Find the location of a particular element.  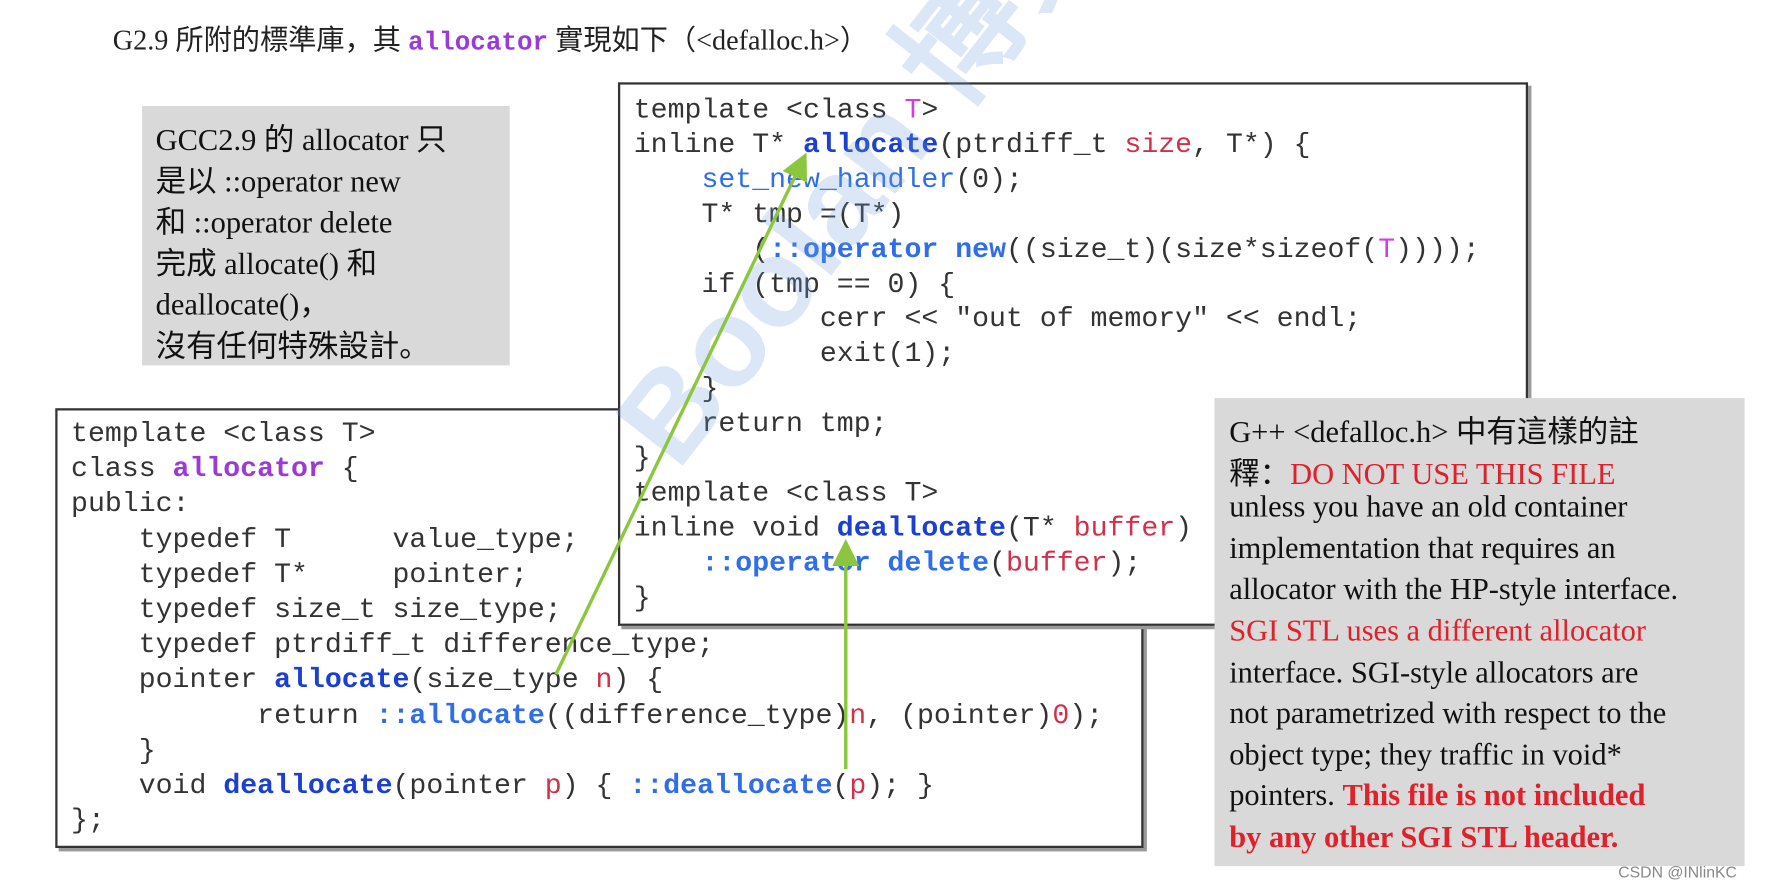

arrows is located at coordinates (707, 461).